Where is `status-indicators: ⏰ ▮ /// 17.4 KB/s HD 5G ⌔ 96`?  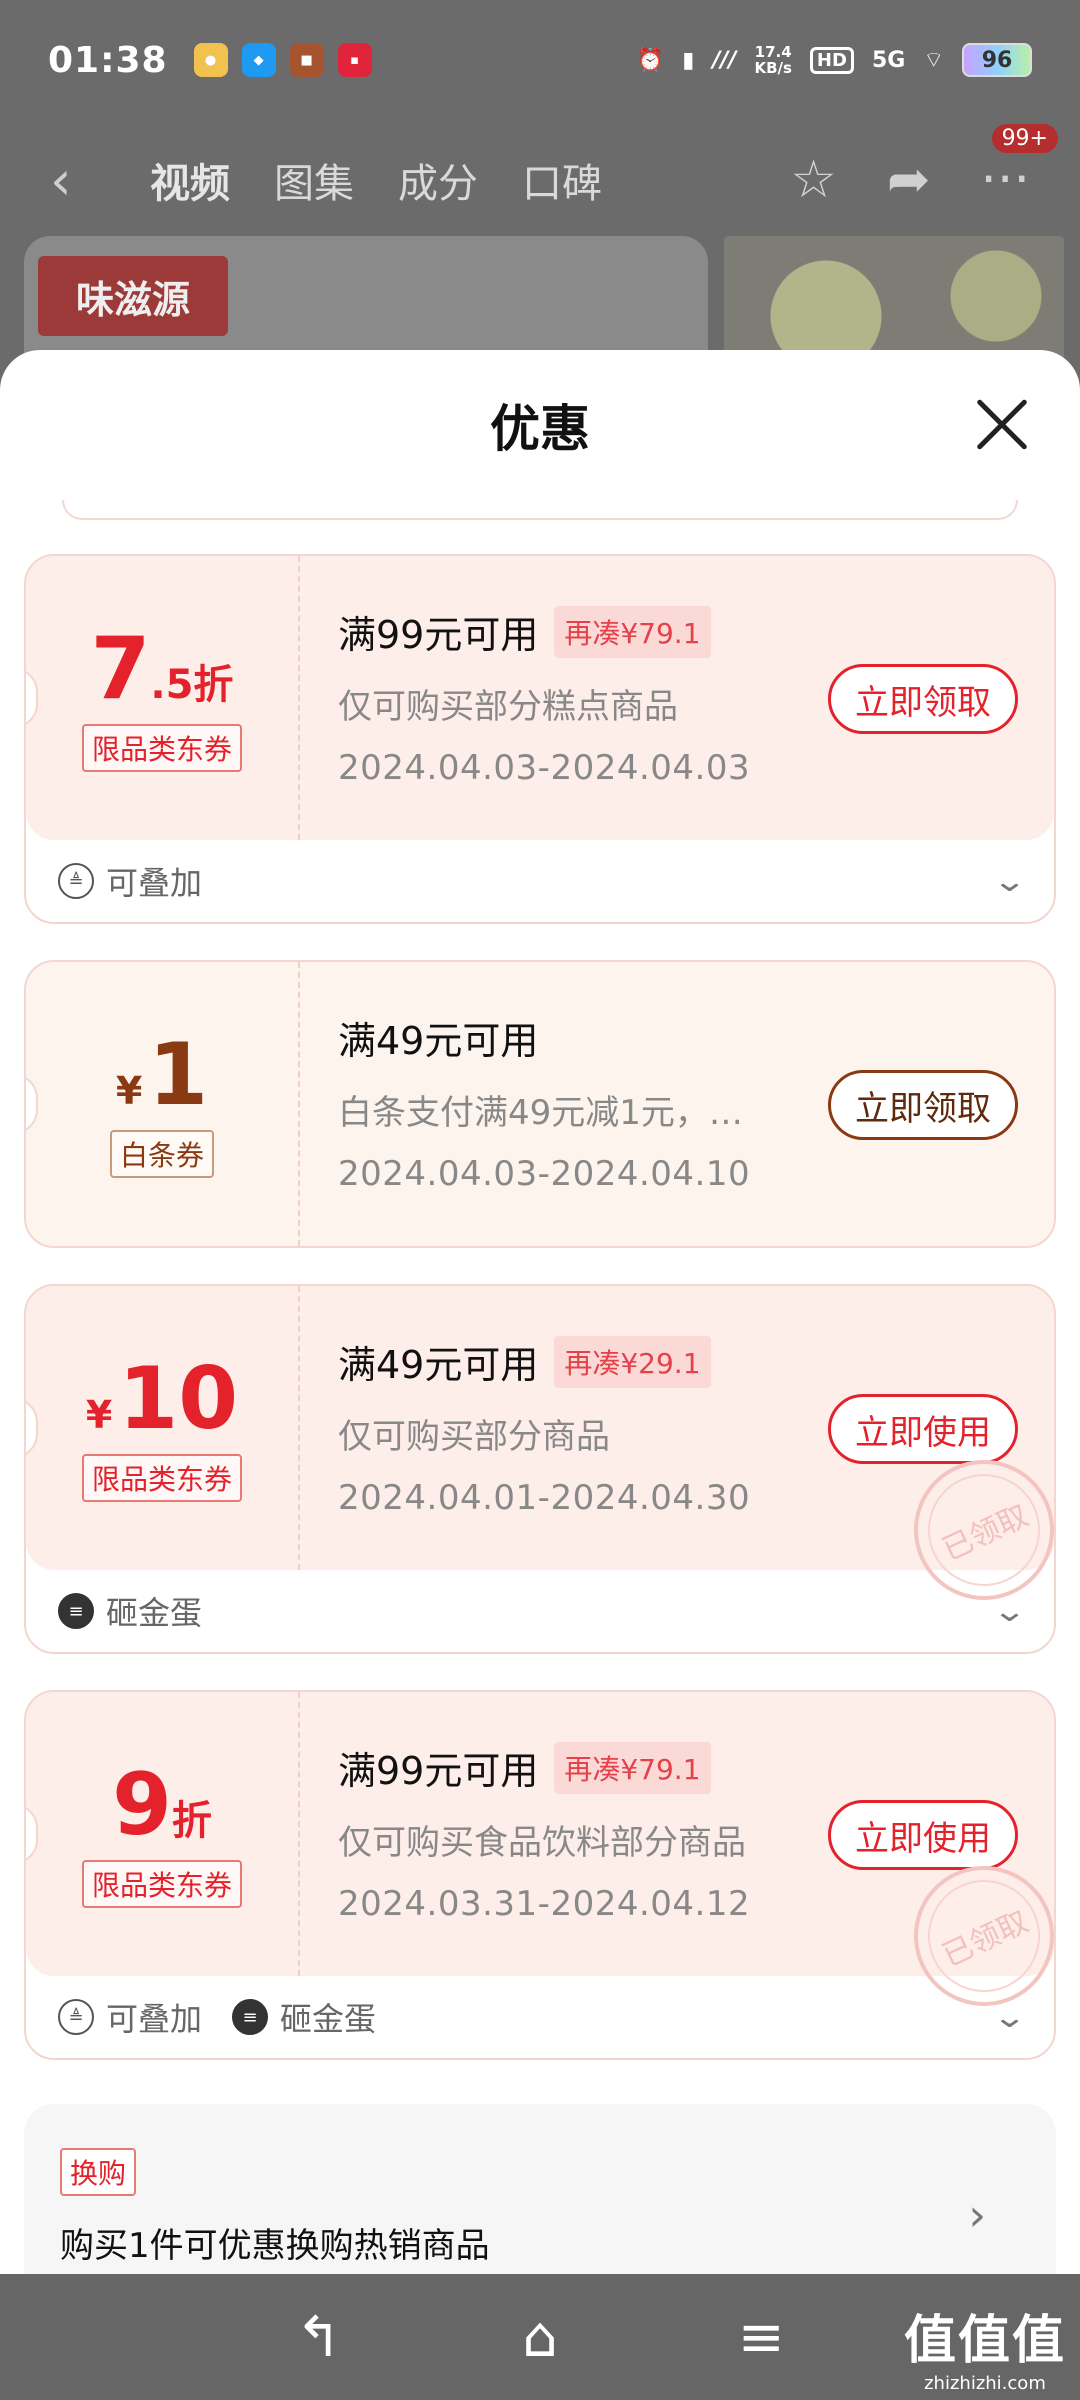
status-indicators: ⏰ ▮ /// 17.4 KB/s HD 5G ⌔ 96 is located at coordinates (834, 60).